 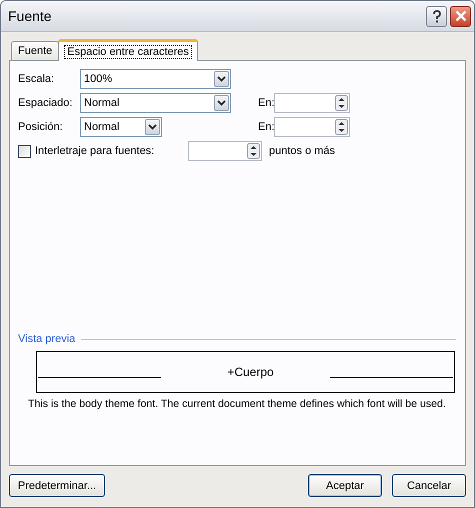 I want to click on dropdown: 100%, so click(x=155, y=79).